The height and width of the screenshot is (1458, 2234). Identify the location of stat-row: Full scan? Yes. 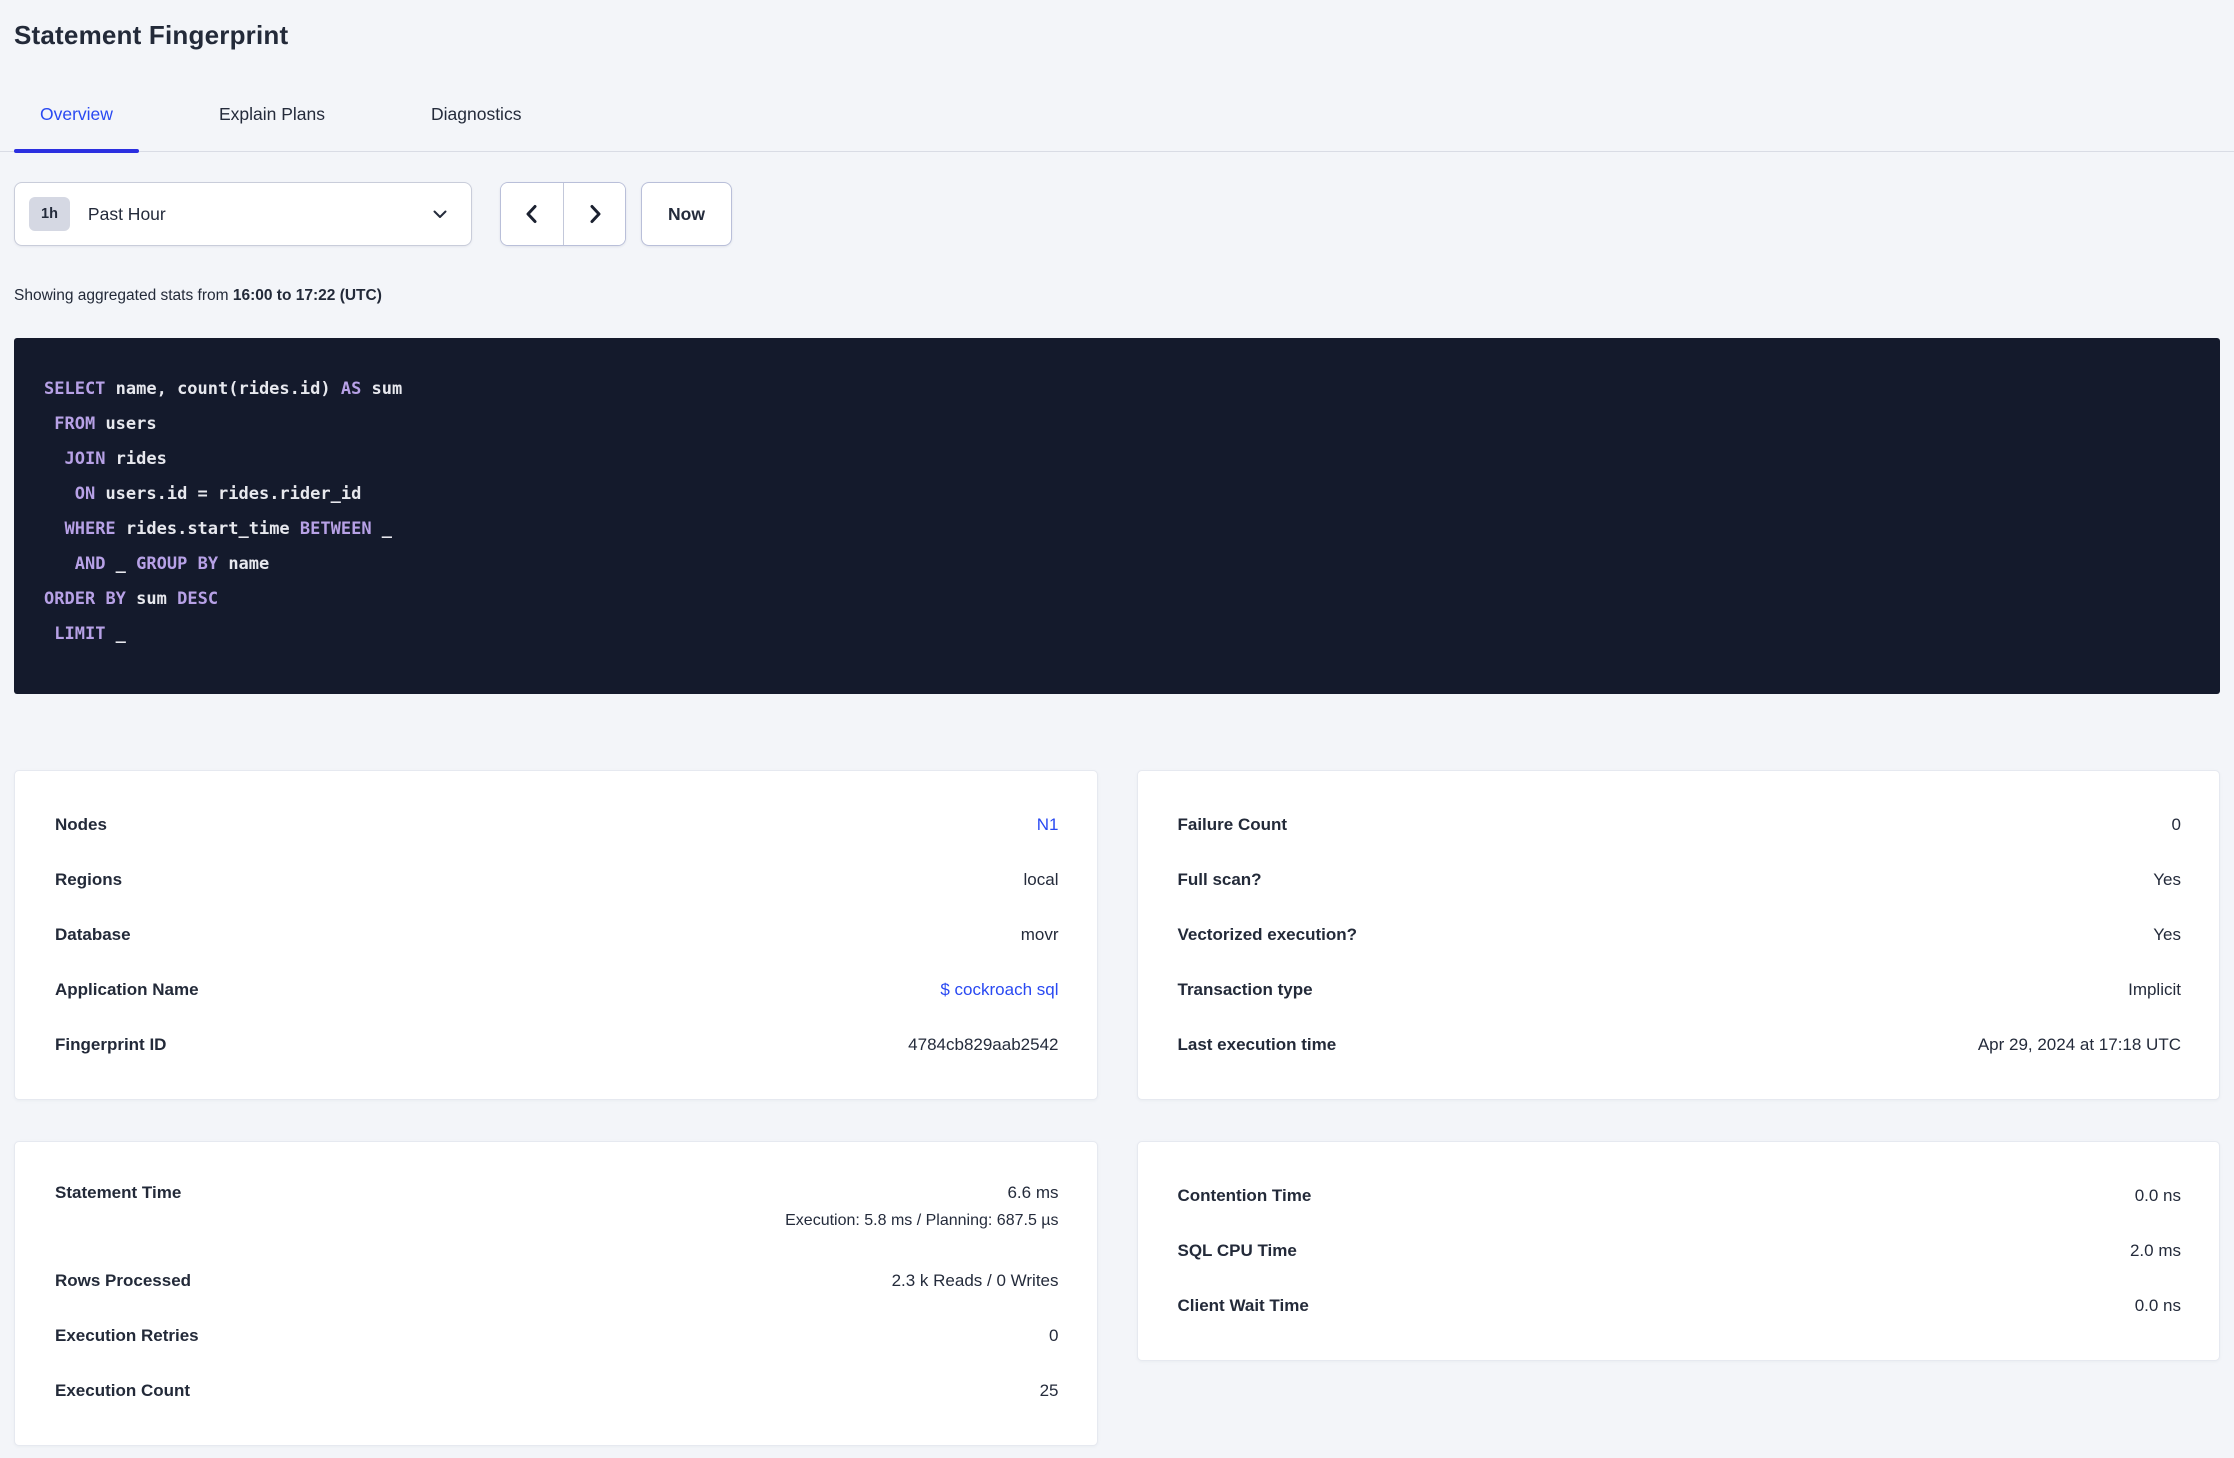
(1680, 879).